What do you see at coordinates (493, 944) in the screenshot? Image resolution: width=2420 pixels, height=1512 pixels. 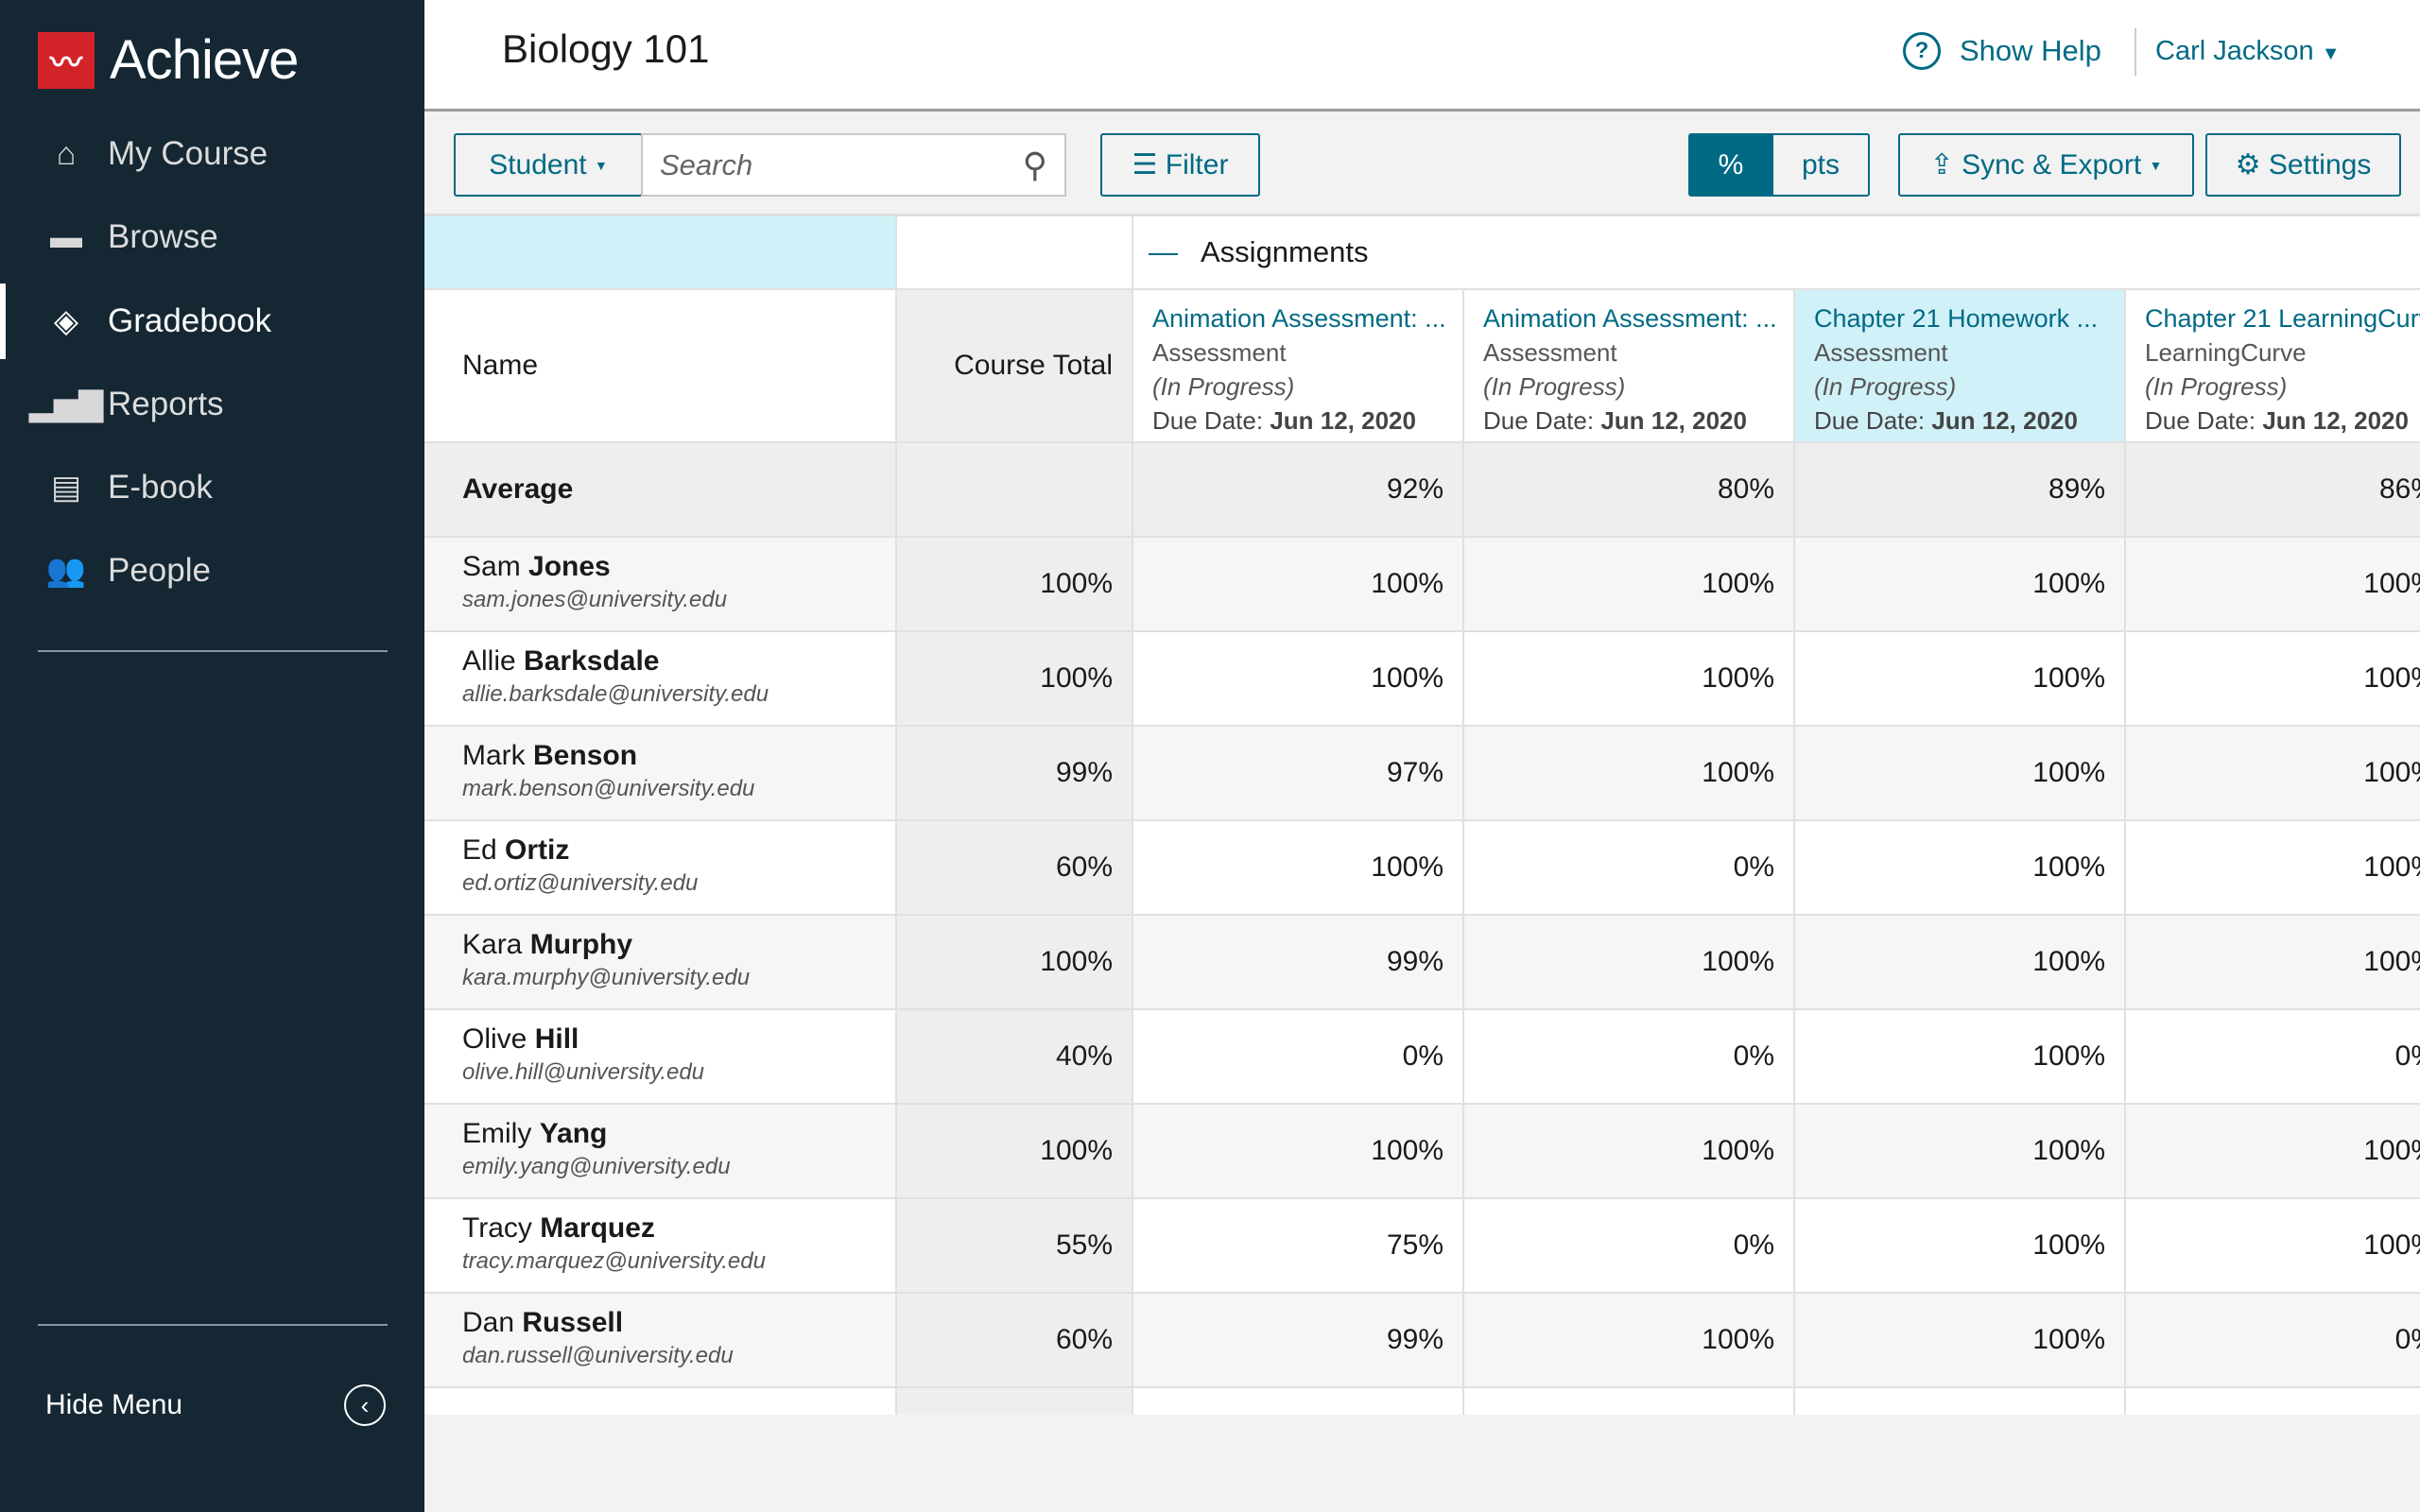 I see `student-first-name: Kara` at bounding box center [493, 944].